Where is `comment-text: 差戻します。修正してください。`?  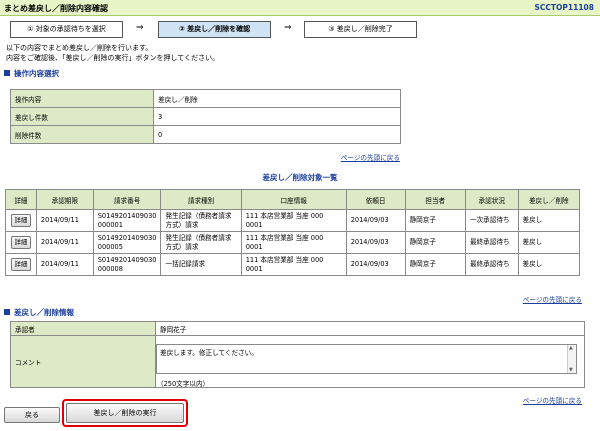
comment-text: 差戻します。修正してください。 is located at coordinates (209, 353).